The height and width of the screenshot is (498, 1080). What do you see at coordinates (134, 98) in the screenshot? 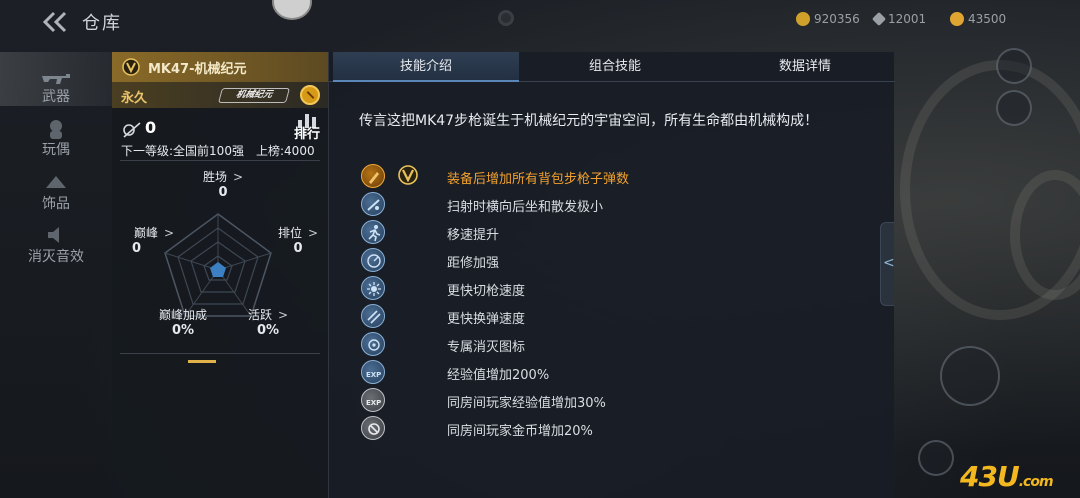
I see `duration-label: 永久` at bounding box center [134, 98].